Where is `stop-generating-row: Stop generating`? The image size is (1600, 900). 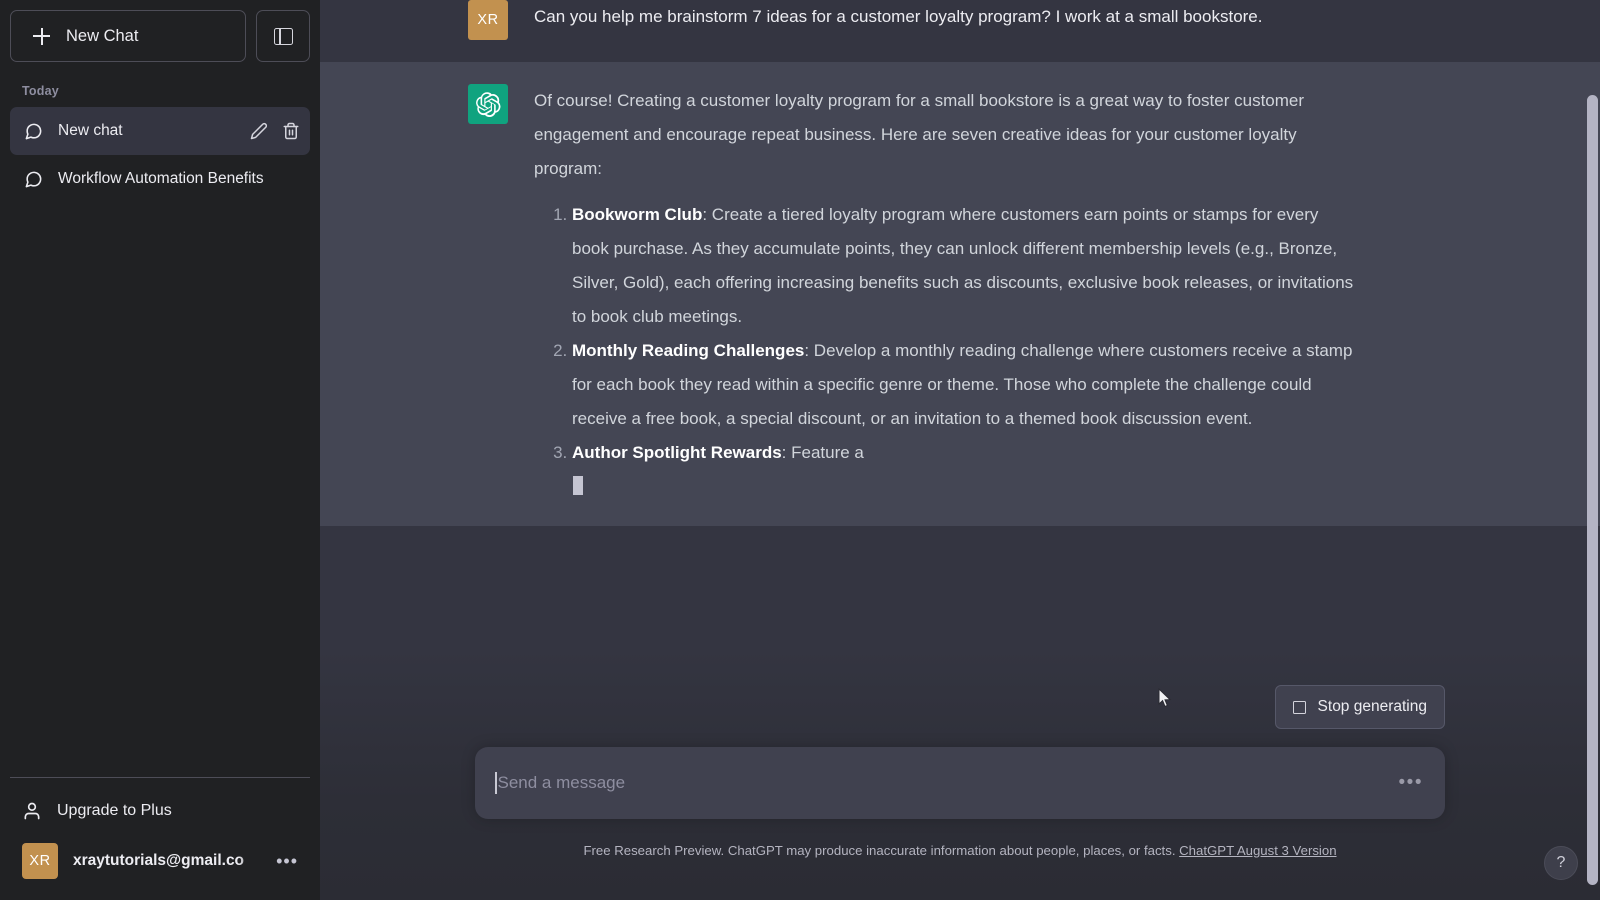 stop-generating-row: Stop generating is located at coordinates (1359, 707).